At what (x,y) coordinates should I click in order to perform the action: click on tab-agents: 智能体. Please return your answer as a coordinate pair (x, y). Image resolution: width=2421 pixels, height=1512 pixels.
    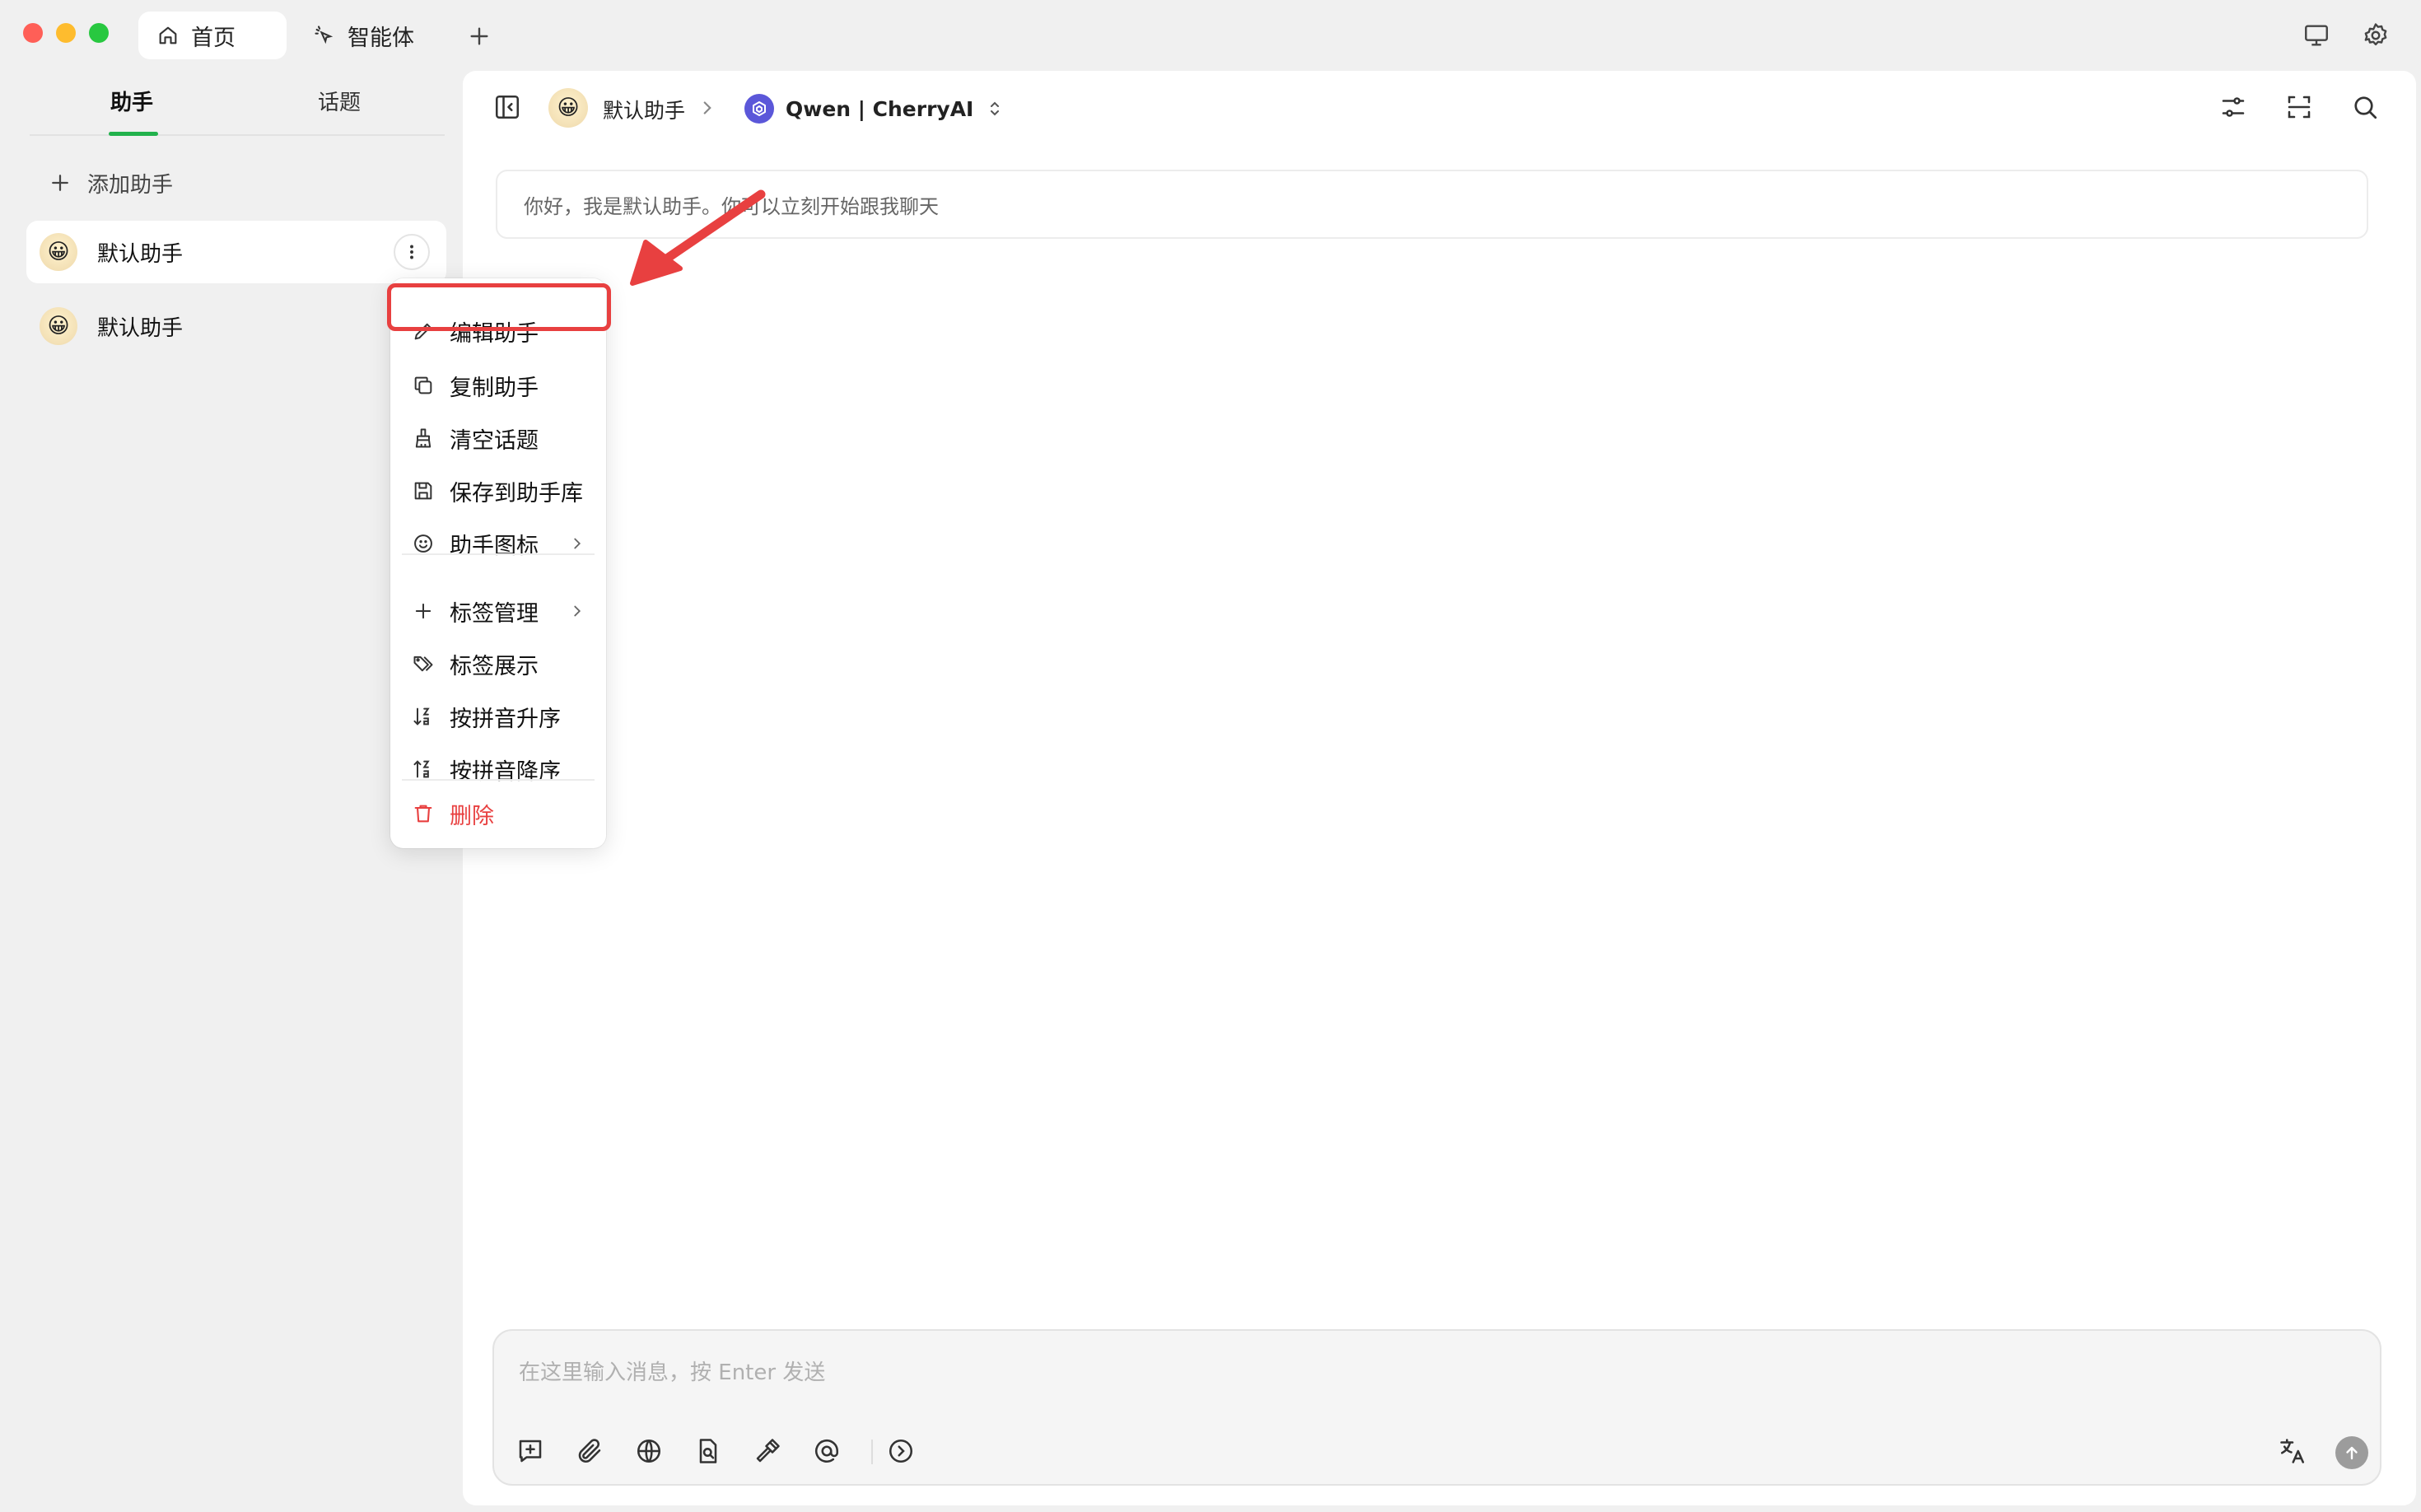
    Looking at the image, I should click on (365, 35).